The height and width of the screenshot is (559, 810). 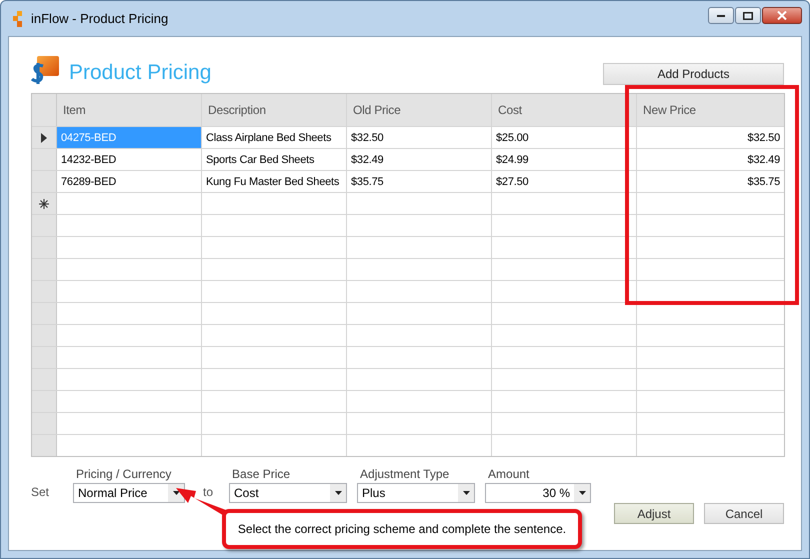 I want to click on table-cell: $32.50, so click(x=419, y=137).